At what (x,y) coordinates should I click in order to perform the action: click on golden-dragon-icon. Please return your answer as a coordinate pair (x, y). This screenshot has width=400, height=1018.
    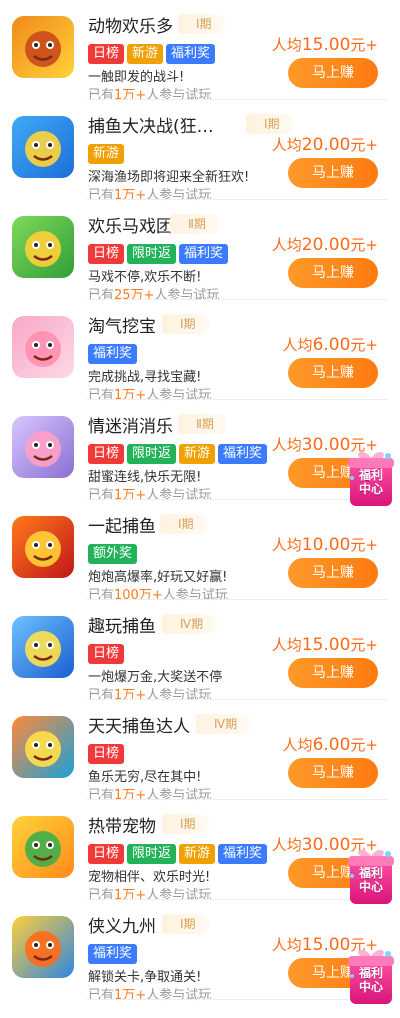
    Looking at the image, I should click on (43, 547).